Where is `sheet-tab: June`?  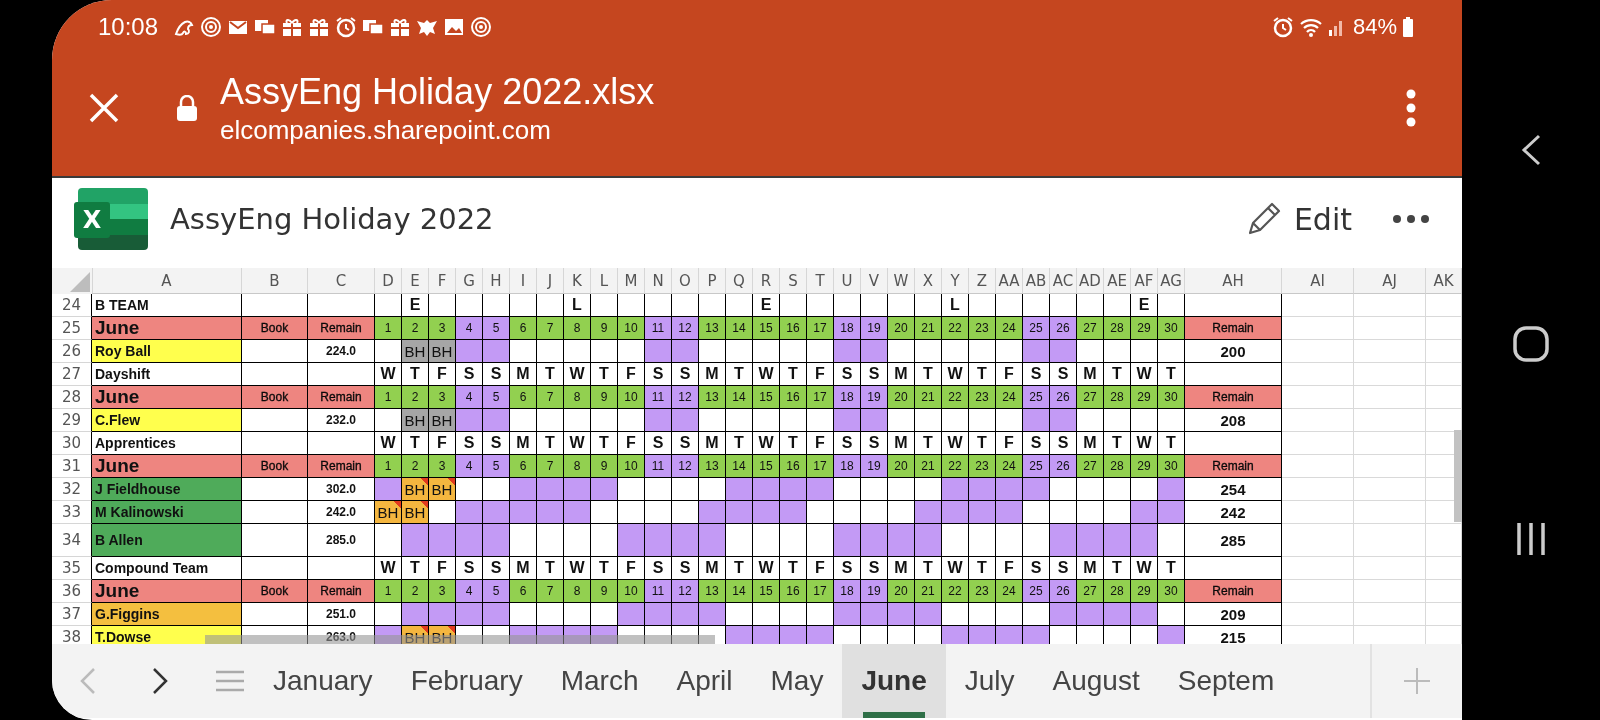
sheet-tab: June is located at coordinates (894, 681).